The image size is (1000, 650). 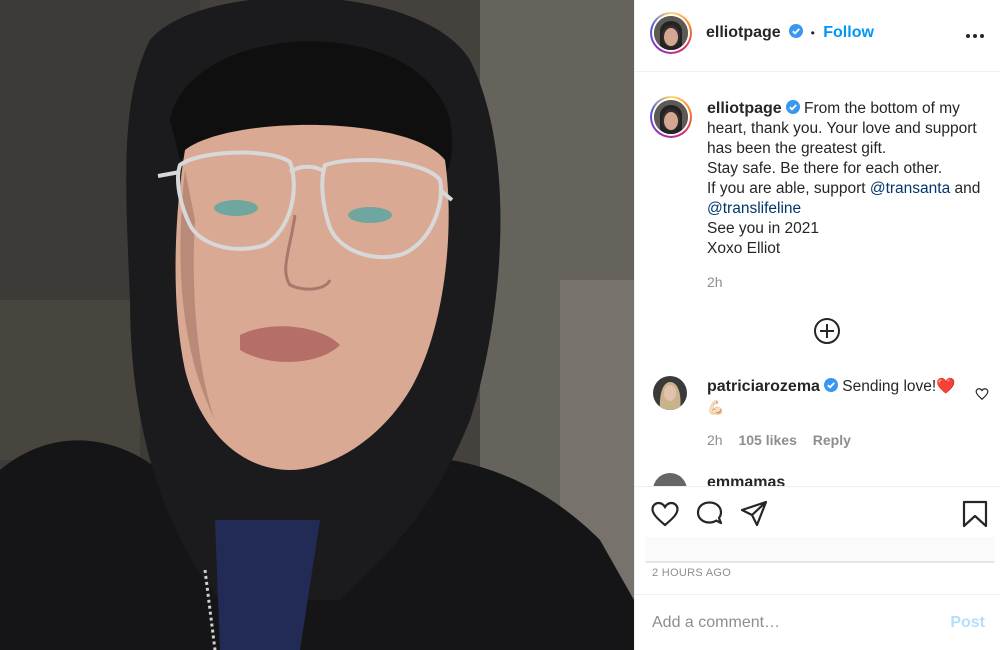 What do you see at coordinates (744, 108) in the screenshot?
I see `caption-username: elliotpage` at bounding box center [744, 108].